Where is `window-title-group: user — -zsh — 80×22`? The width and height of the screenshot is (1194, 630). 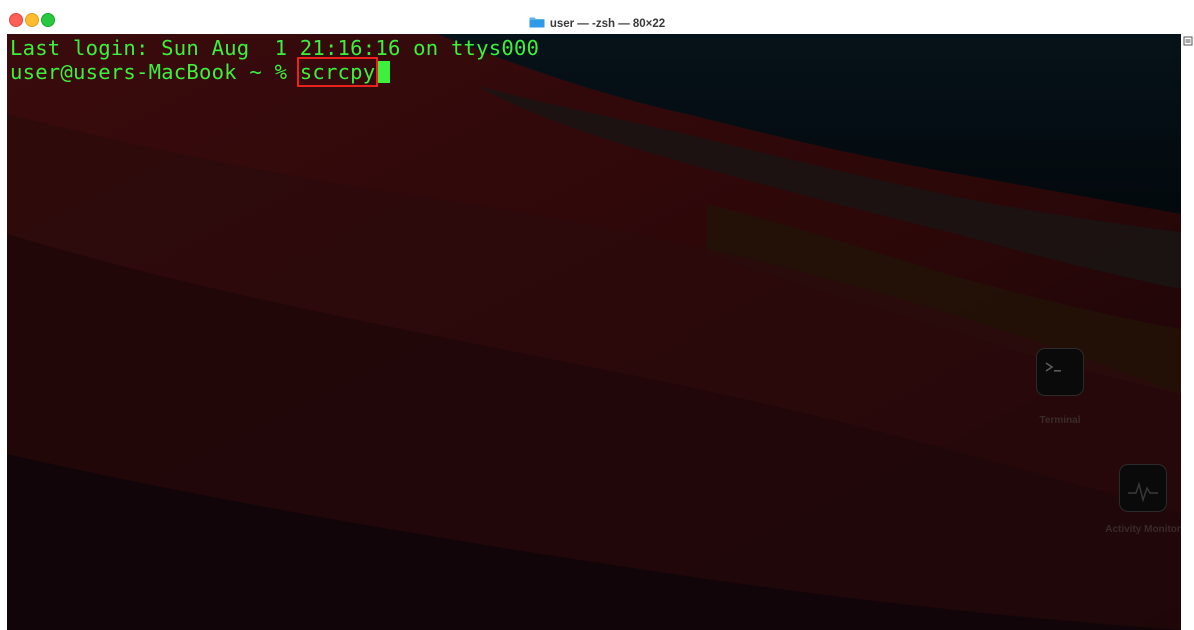
window-title-group: user — -zsh — 80×22 is located at coordinates (597, 21).